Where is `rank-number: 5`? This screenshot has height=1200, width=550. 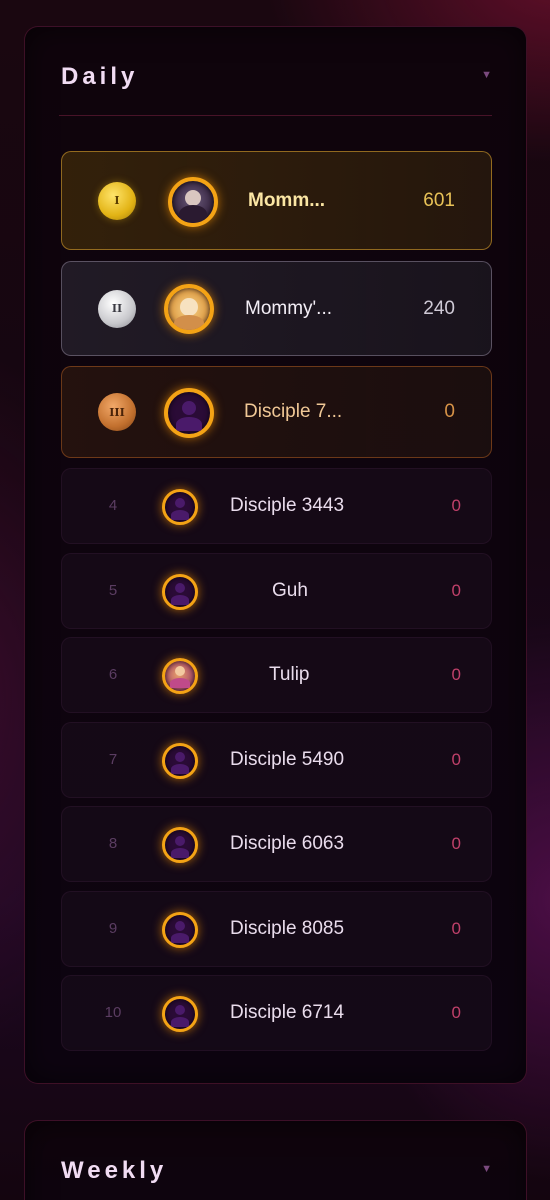
rank-number: 5 is located at coordinates (113, 590).